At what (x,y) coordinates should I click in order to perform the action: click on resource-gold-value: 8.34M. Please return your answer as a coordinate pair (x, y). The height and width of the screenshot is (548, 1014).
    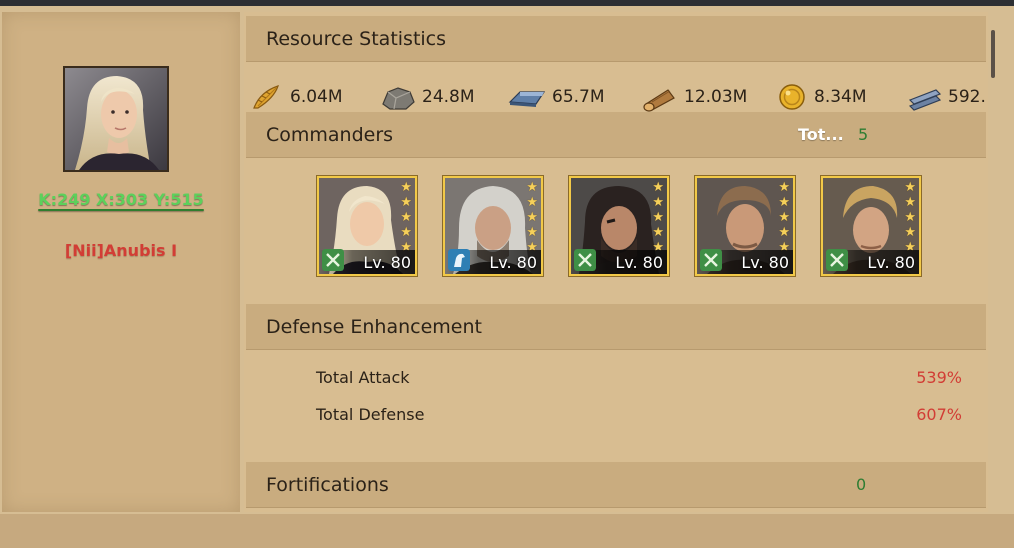
    Looking at the image, I should click on (840, 97).